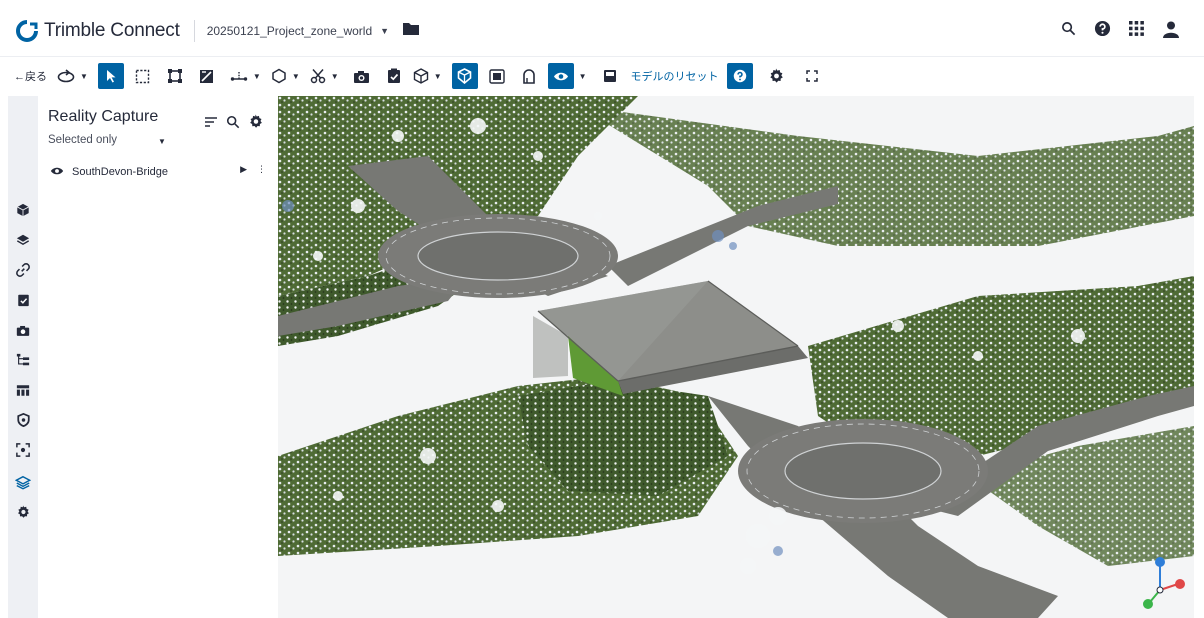  I want to click on user-icon, so click(1171, 31).